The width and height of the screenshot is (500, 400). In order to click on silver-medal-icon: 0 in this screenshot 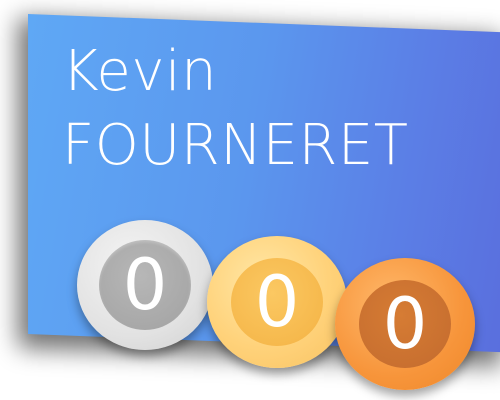, I will do `click(145, 285)`.